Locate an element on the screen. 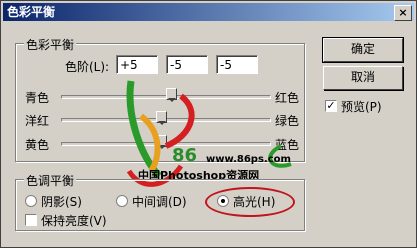 The image size is (417, 248). preserve-luminosity-checkbox is located at coordinates (31, 220).